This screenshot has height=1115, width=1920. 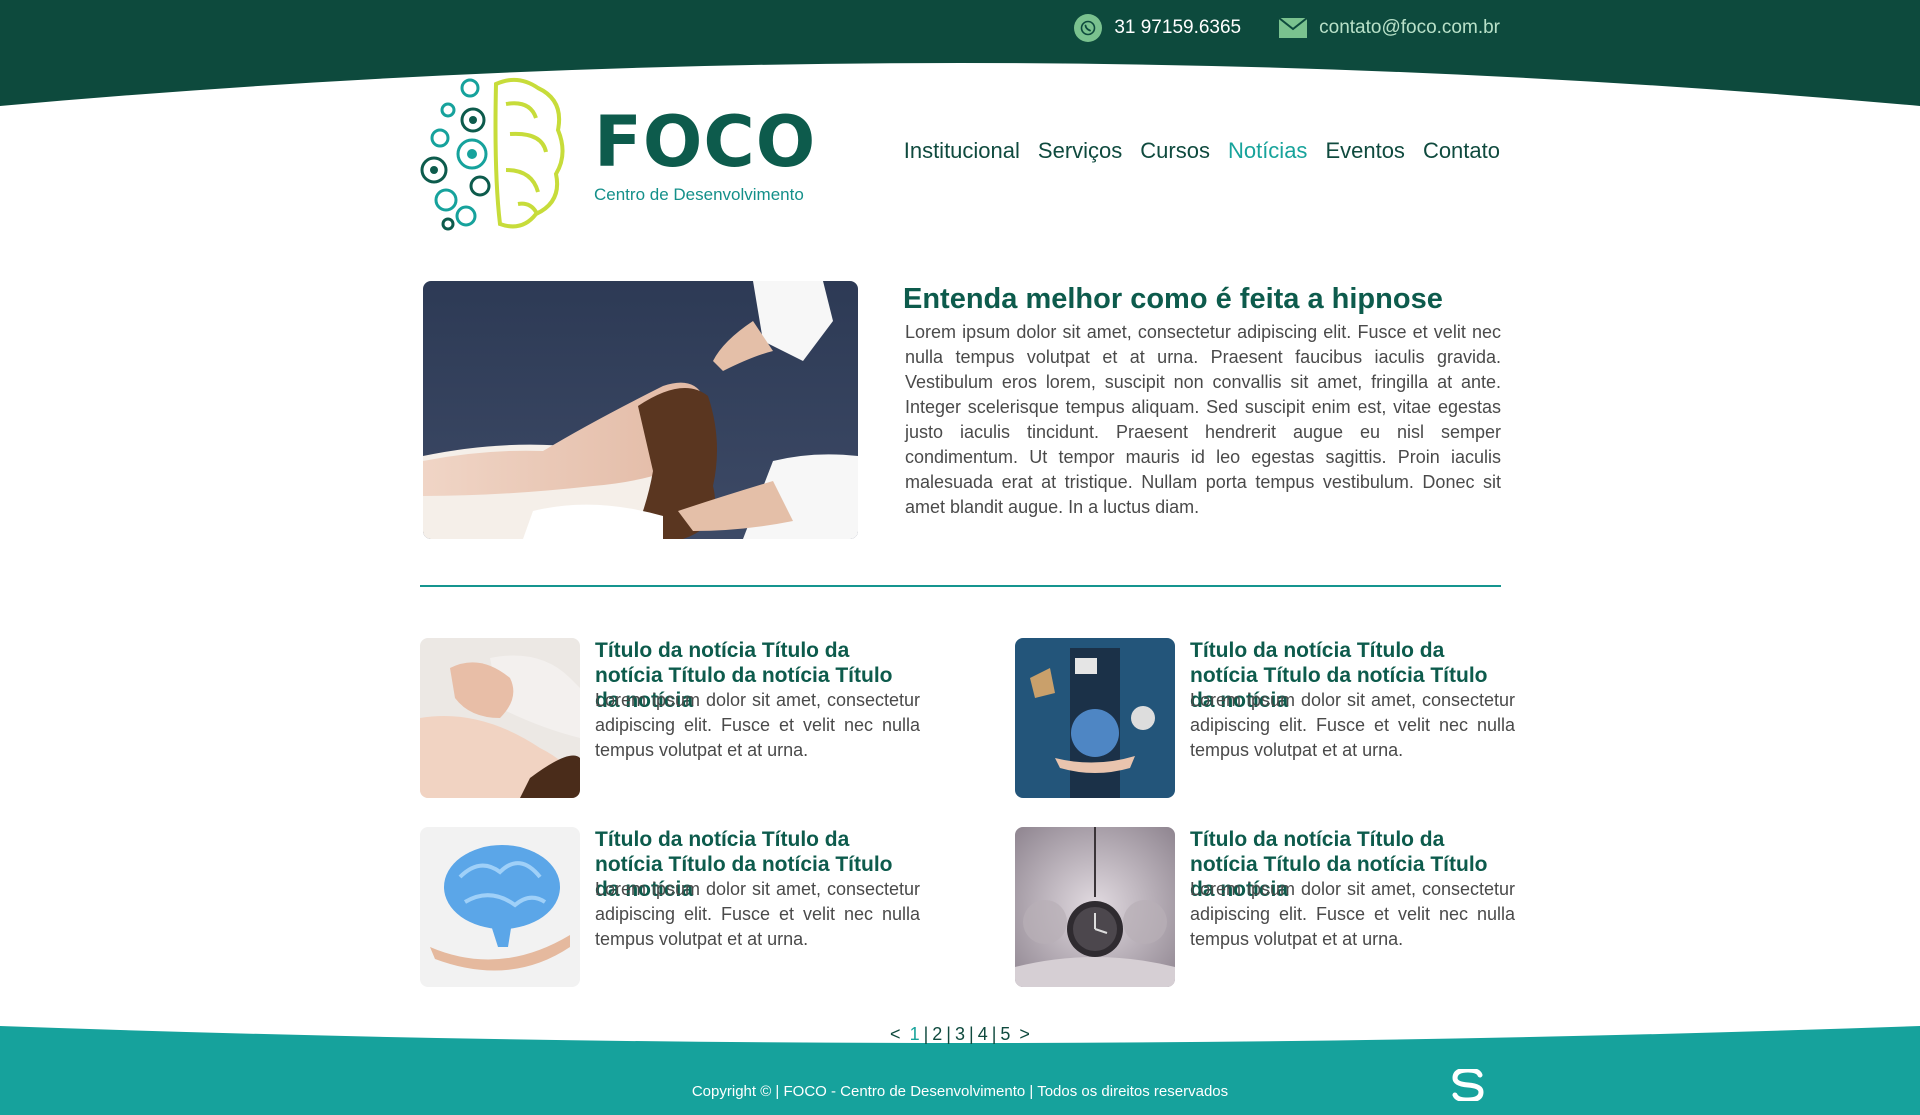 What do you see at coordinates (1173, 299) in the screenshot?
I see `featured-title: Entenda melhor como é feita a hipnose` at bounding box center [1173, 299].